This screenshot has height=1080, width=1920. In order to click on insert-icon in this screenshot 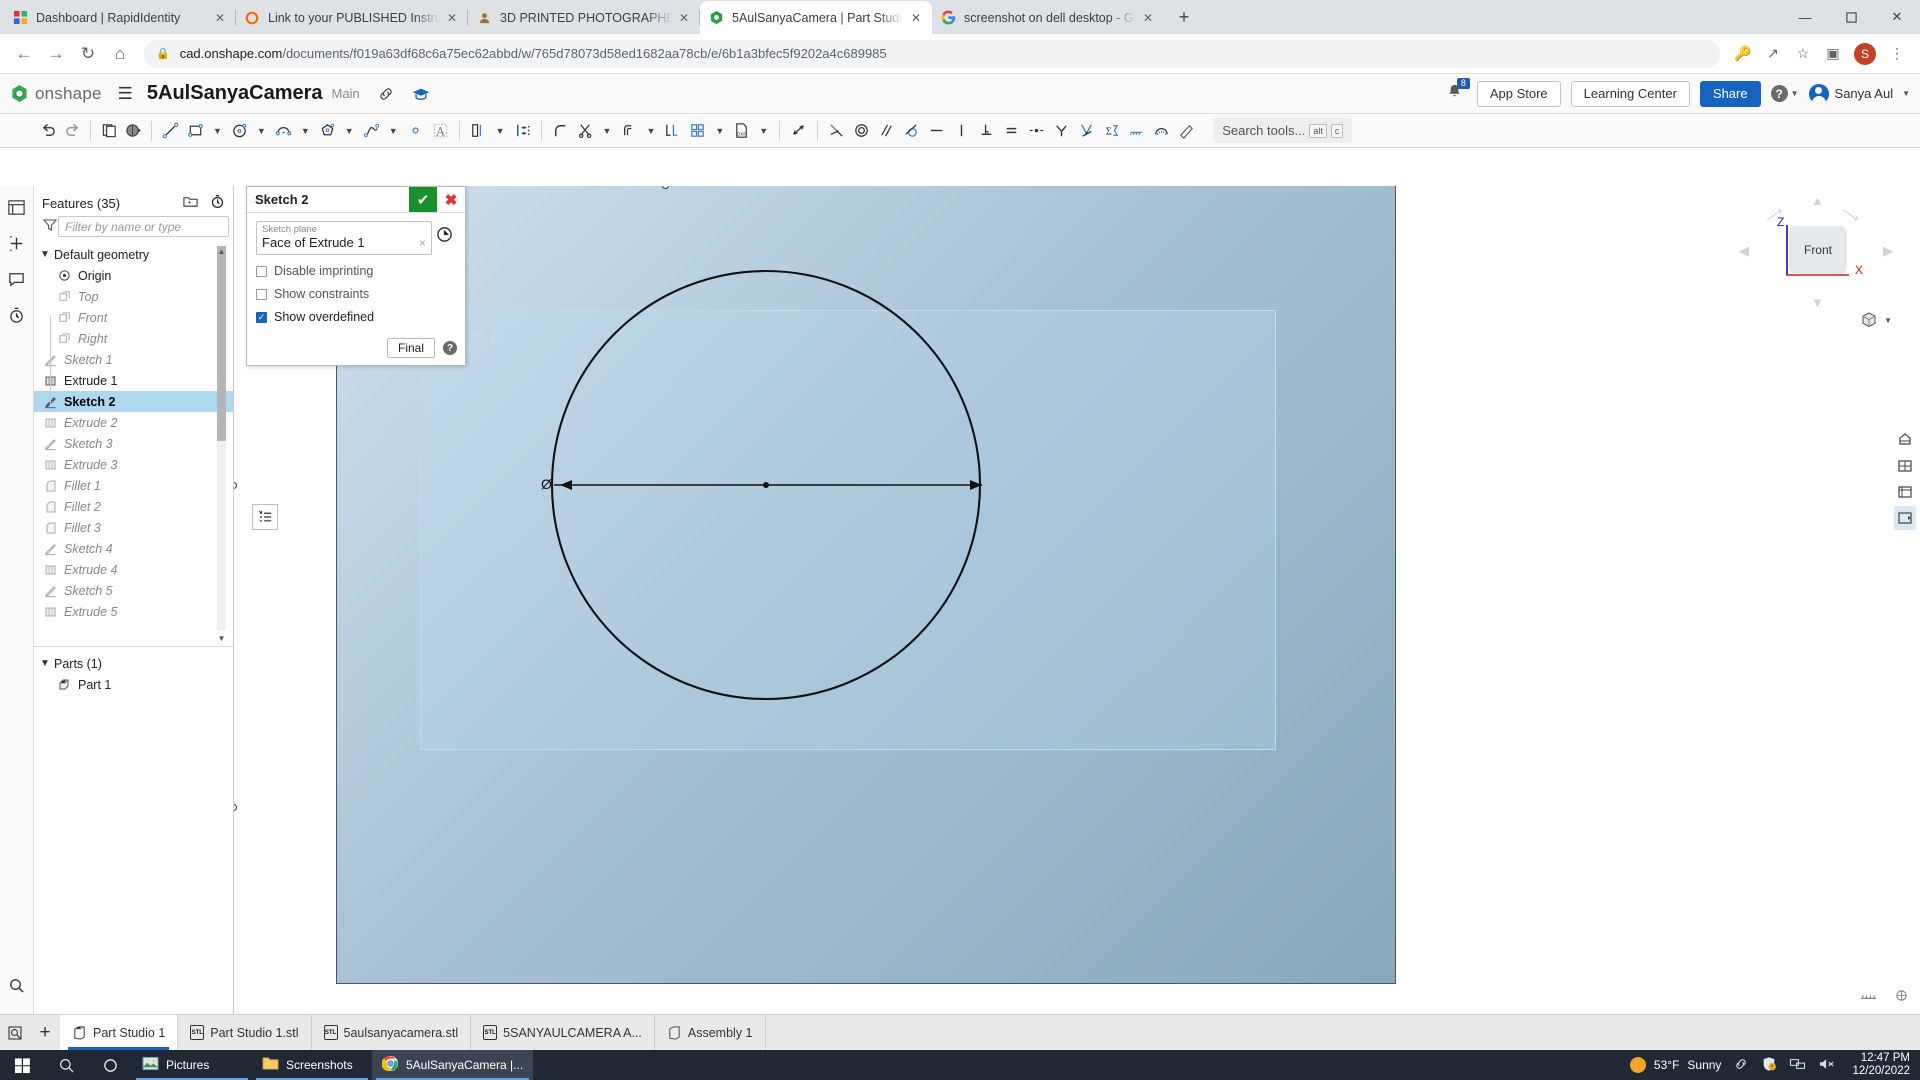, I will do `click(17, 243)`.